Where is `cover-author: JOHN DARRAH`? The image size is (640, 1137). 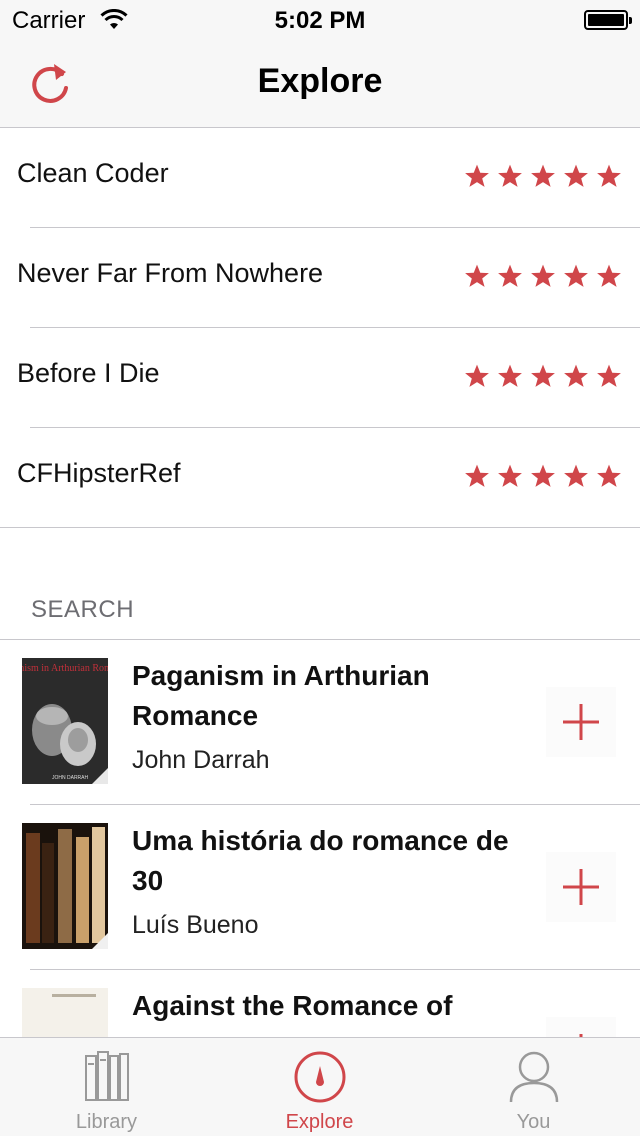
cover-author: JOHN DARRAH is located at coordinates (70, 778).